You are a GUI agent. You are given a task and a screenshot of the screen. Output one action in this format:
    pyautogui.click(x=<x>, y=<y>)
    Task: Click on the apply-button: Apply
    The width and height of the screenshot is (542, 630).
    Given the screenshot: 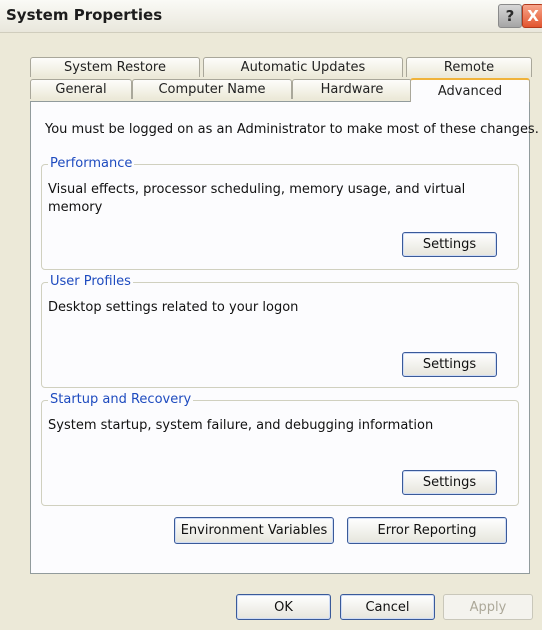 What is the action you would take?
    pyautogui.click(x=488, y=607)
    